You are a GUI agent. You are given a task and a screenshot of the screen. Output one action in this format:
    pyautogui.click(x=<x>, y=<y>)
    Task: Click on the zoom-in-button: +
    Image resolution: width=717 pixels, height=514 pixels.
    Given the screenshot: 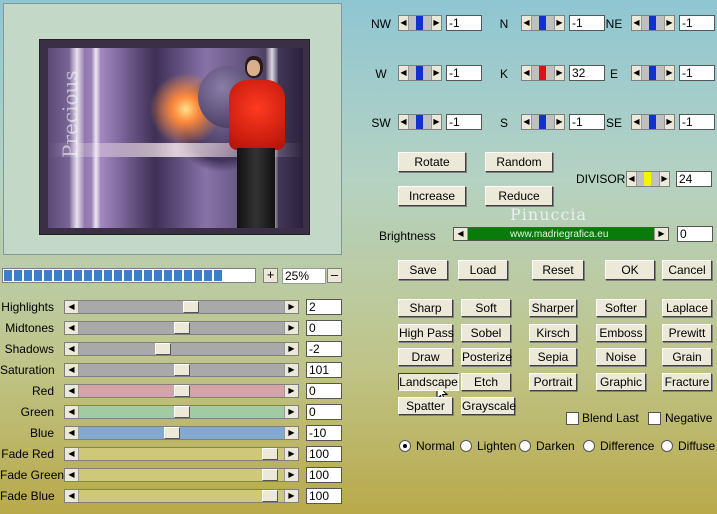 What is the action you would take?
    pyautogui.click(x=270, y=275)
    